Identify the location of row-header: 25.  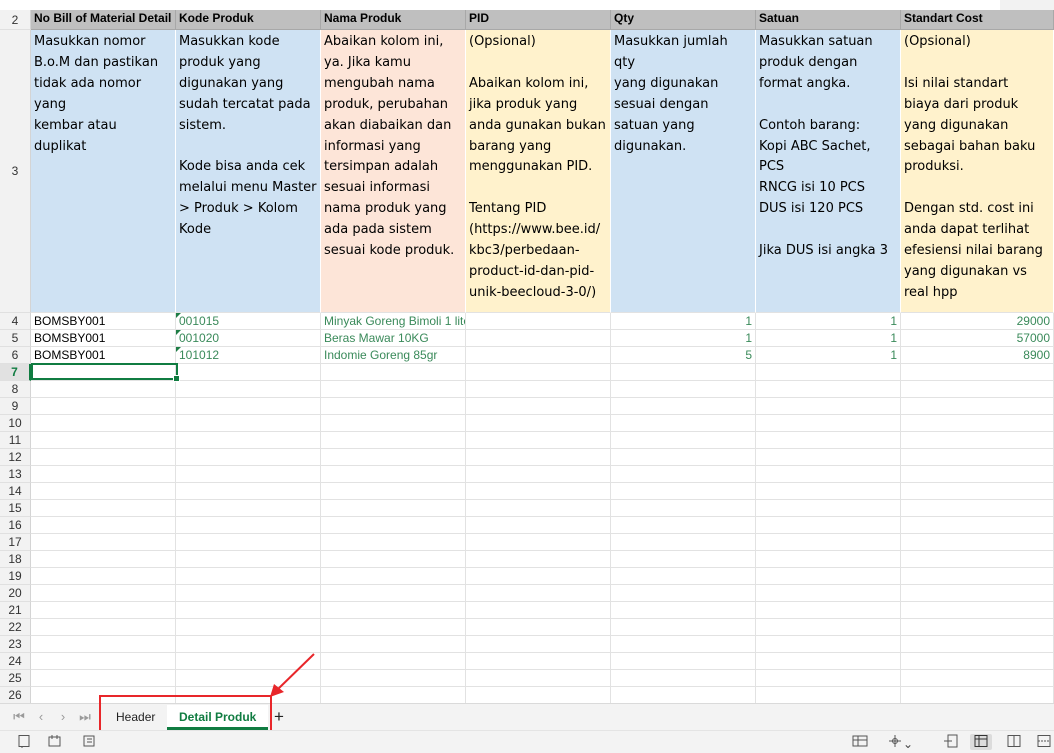
(15, 678).